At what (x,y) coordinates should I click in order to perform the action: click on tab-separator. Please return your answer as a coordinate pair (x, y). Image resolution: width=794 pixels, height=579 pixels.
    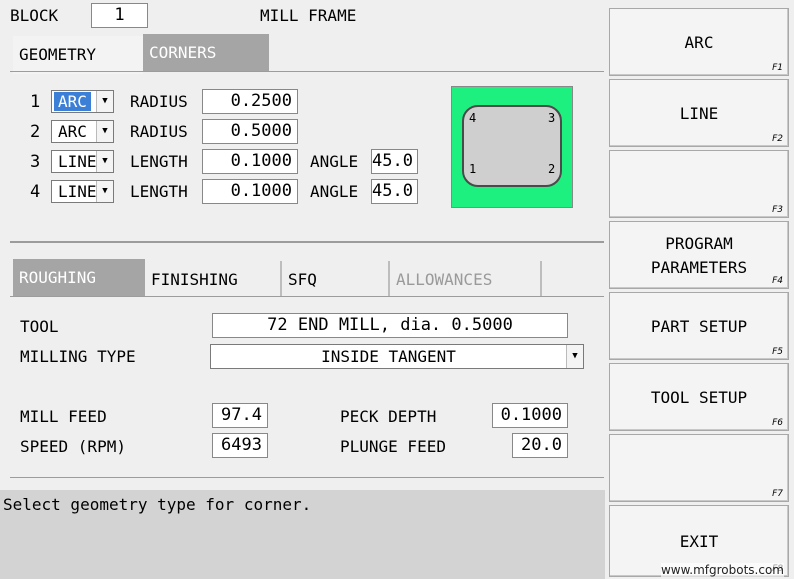
    Looking at the image, I should click on (541, 279).